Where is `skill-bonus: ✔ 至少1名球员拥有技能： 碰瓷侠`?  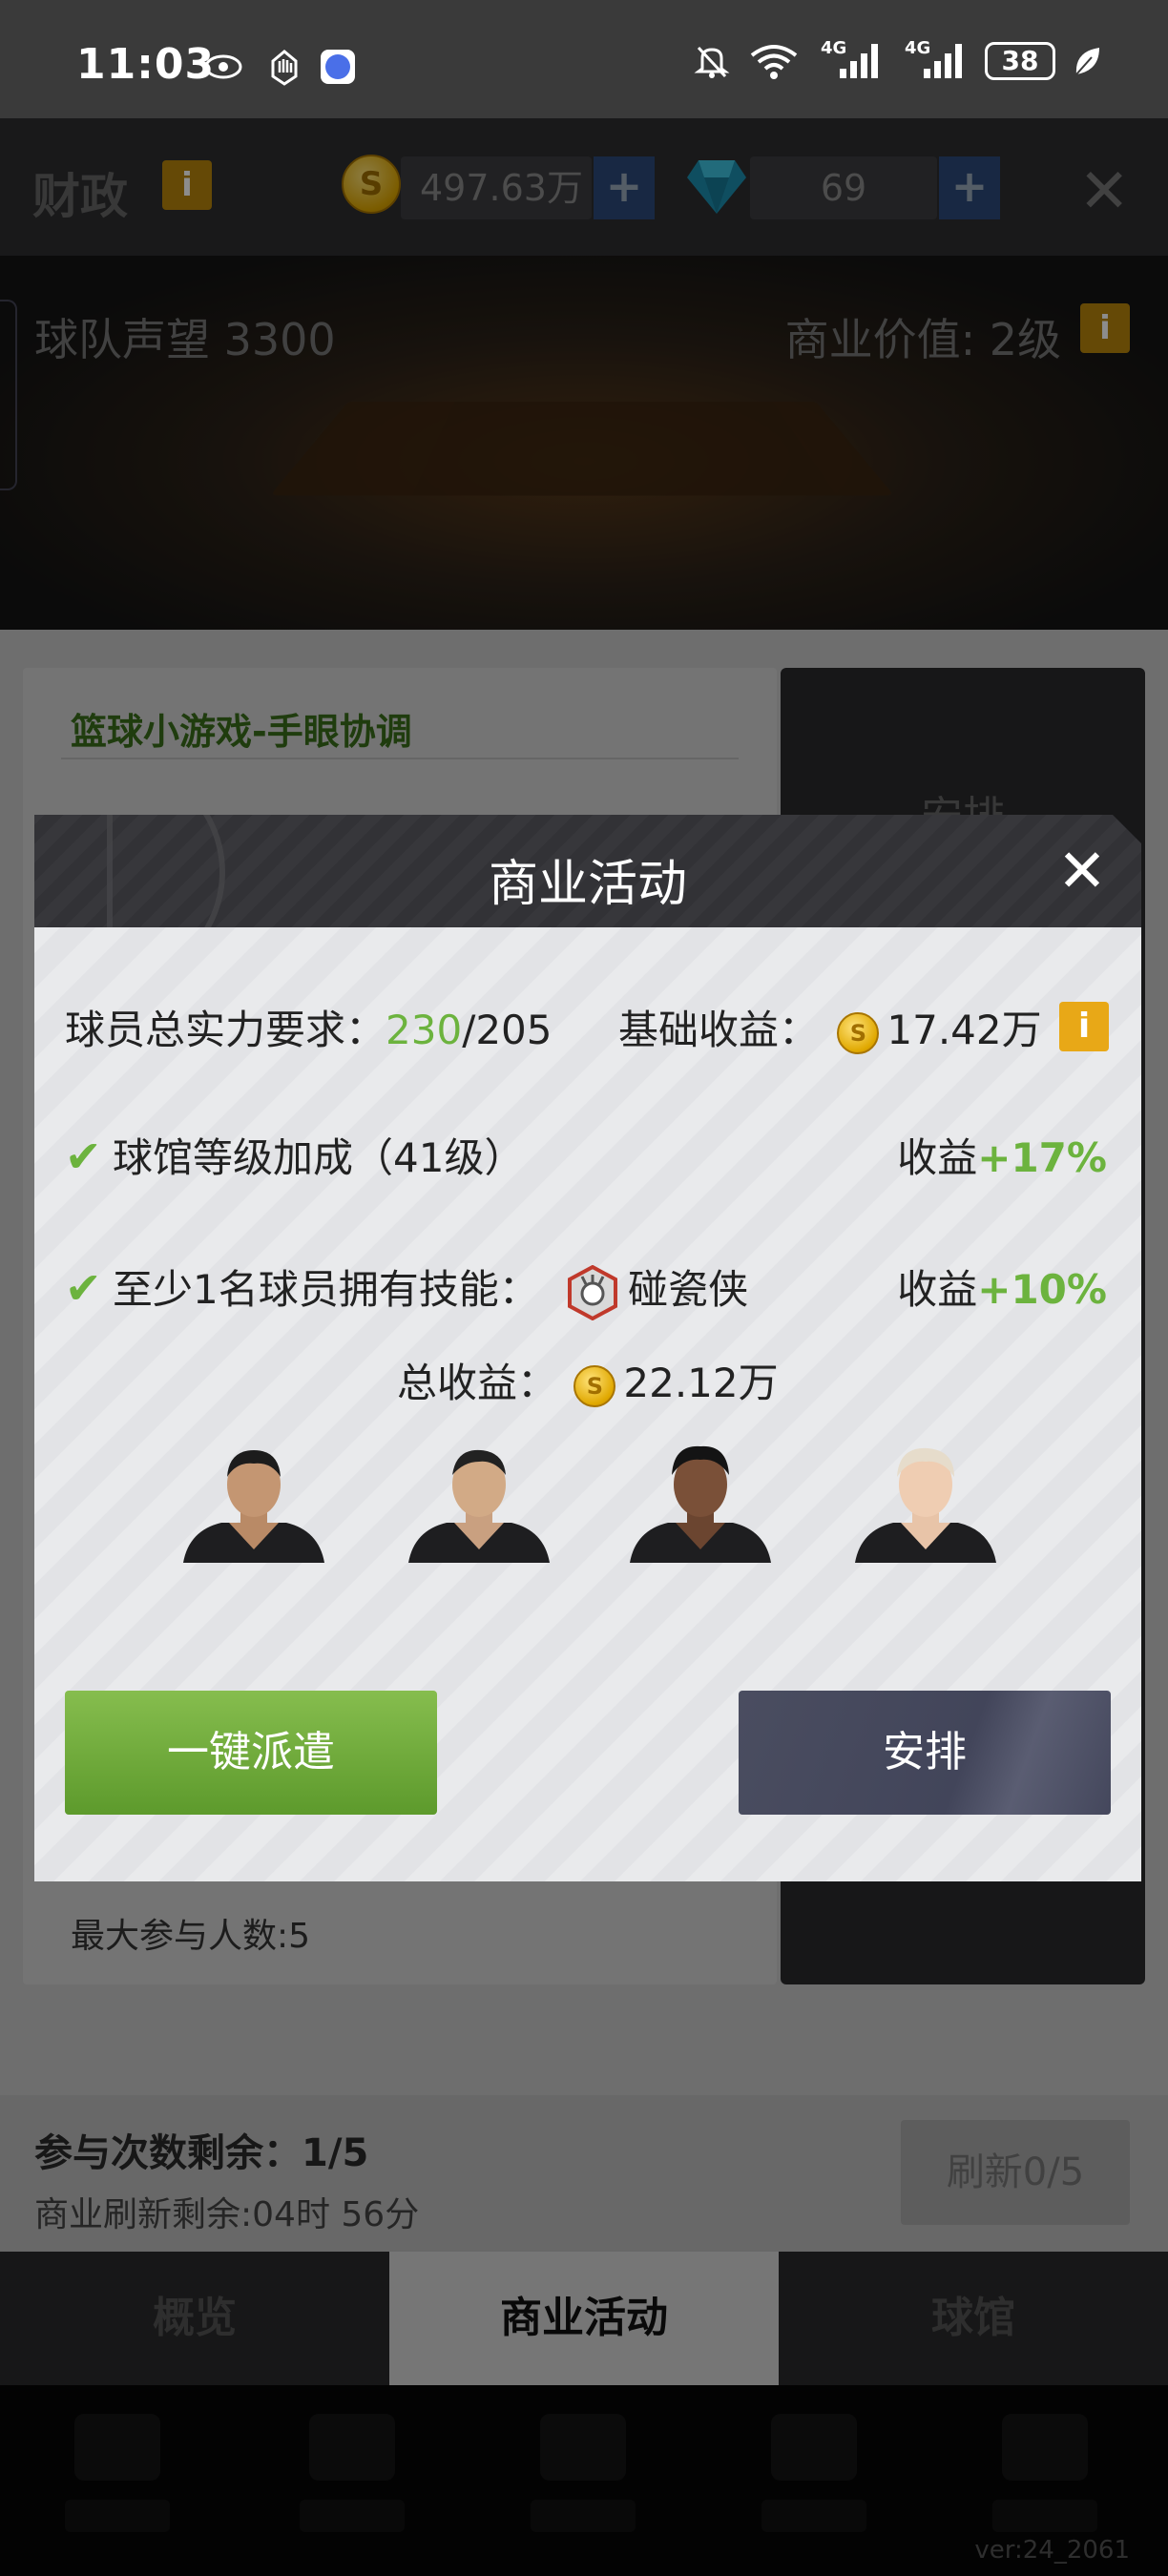 skill-bonus: ✔ 至少1名球员拥有技能： 碰瓷侠 is located at coordinates (406, 1288).